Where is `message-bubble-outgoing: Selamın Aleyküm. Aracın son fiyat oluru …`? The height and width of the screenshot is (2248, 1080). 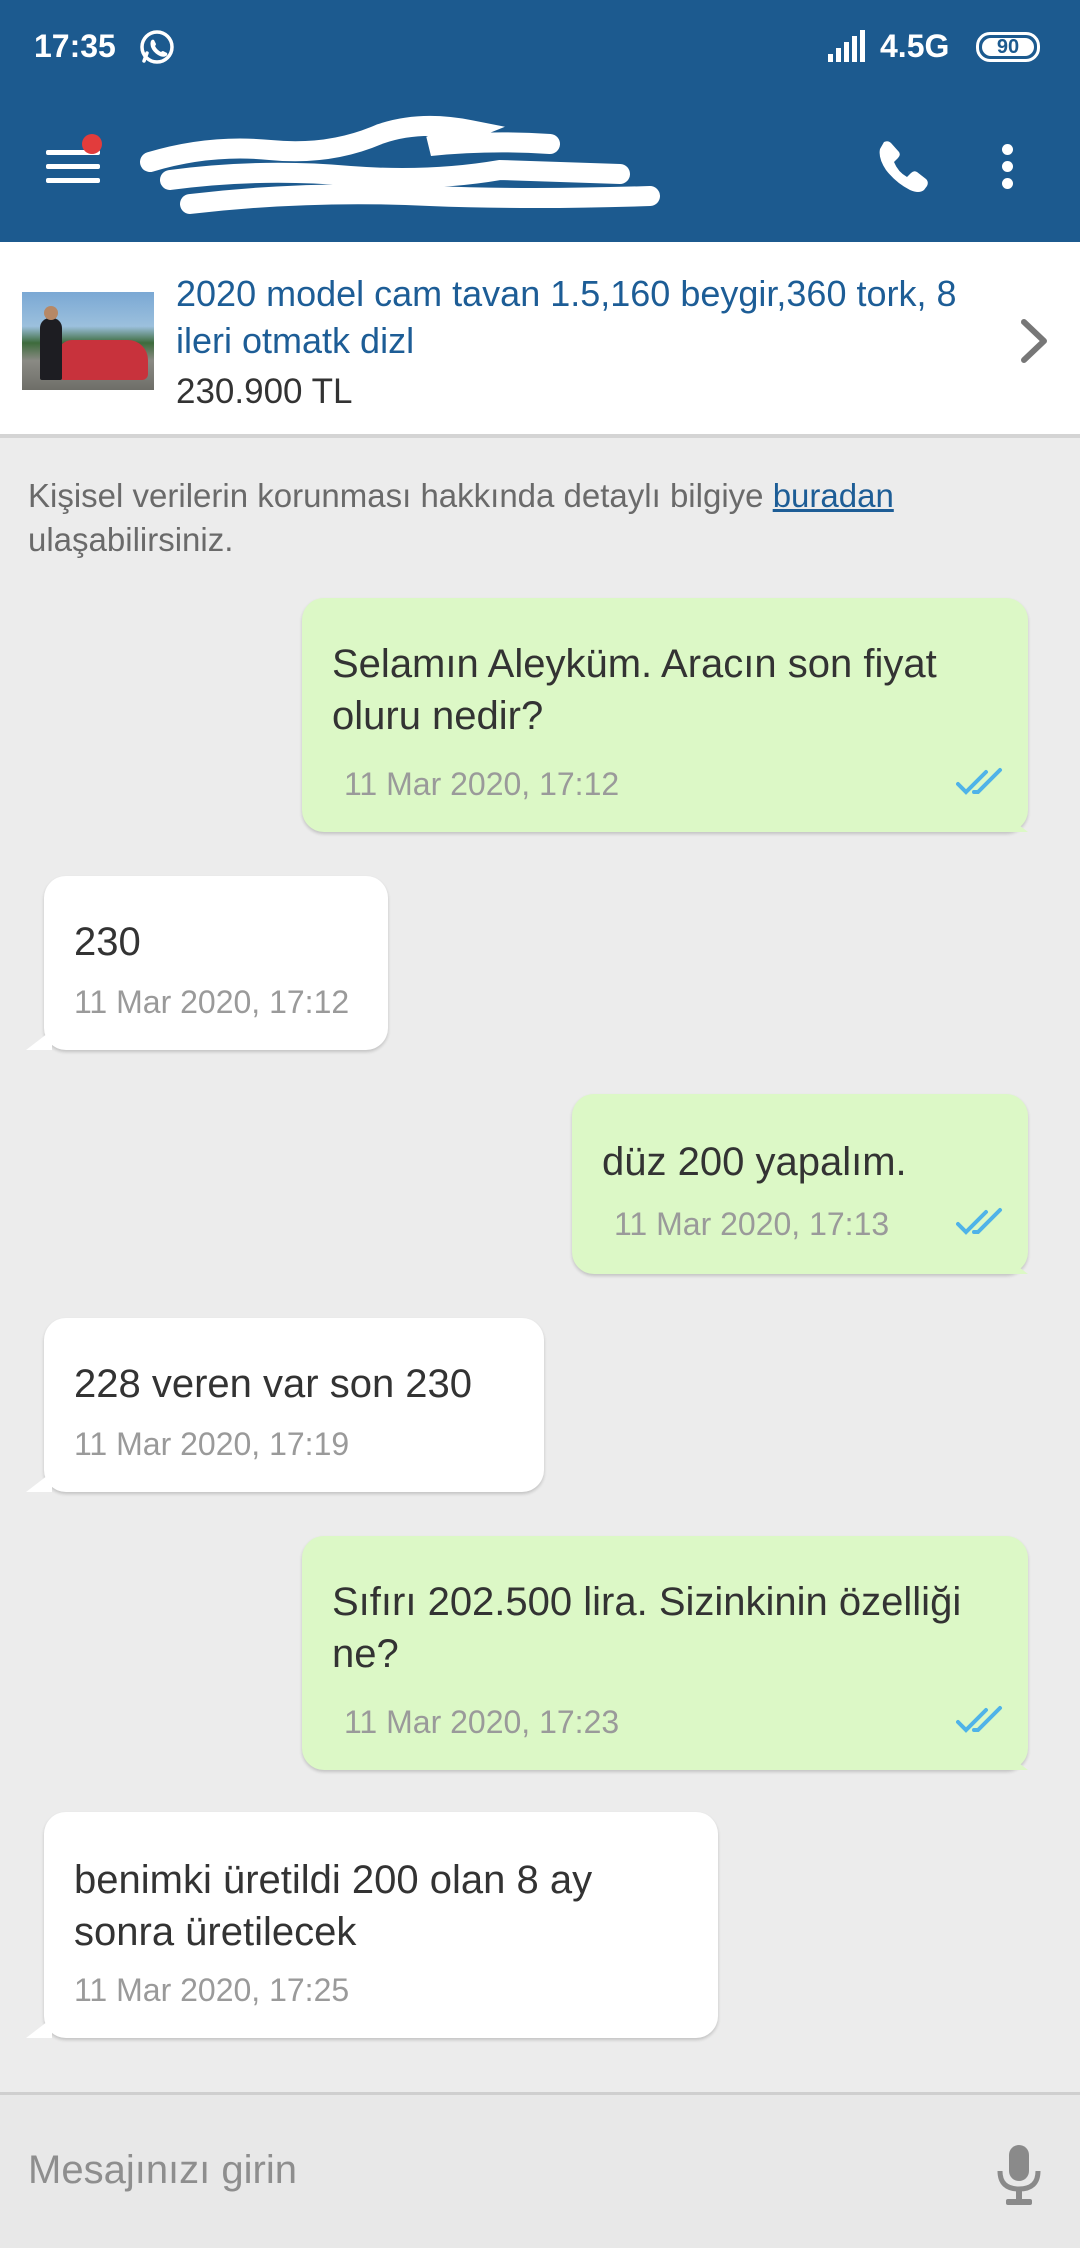 message-bubble-outgoing: Selamın Aleyküm. Aracın son fiyat oluru … is located at coordinates (665, 715).